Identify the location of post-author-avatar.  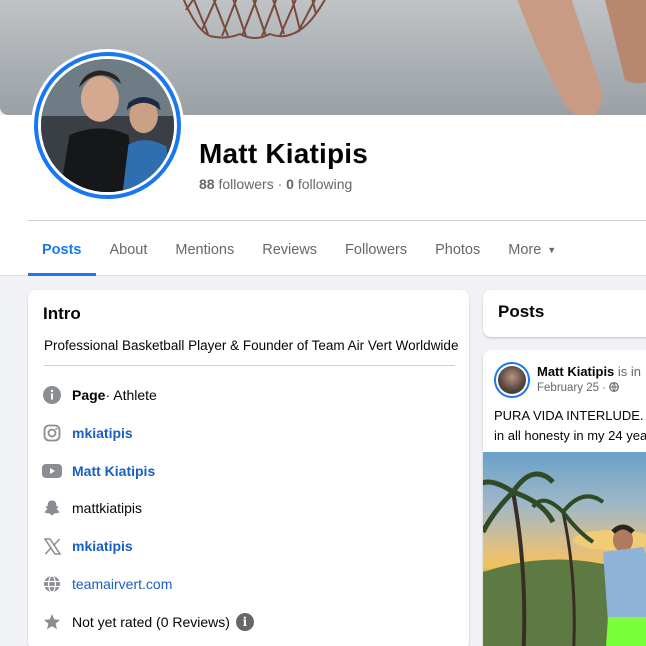
(512, 380).